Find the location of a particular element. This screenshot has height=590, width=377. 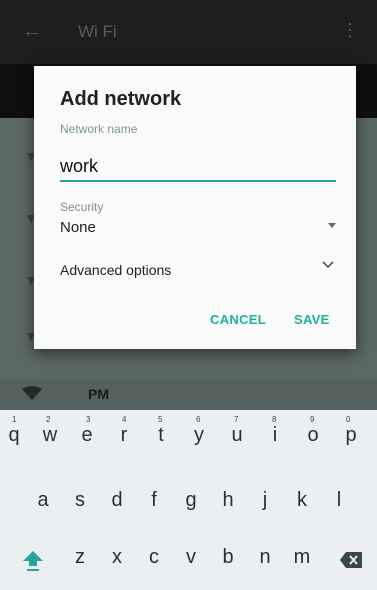

page-title: Wi Fi is located at coordinates (97, 31).